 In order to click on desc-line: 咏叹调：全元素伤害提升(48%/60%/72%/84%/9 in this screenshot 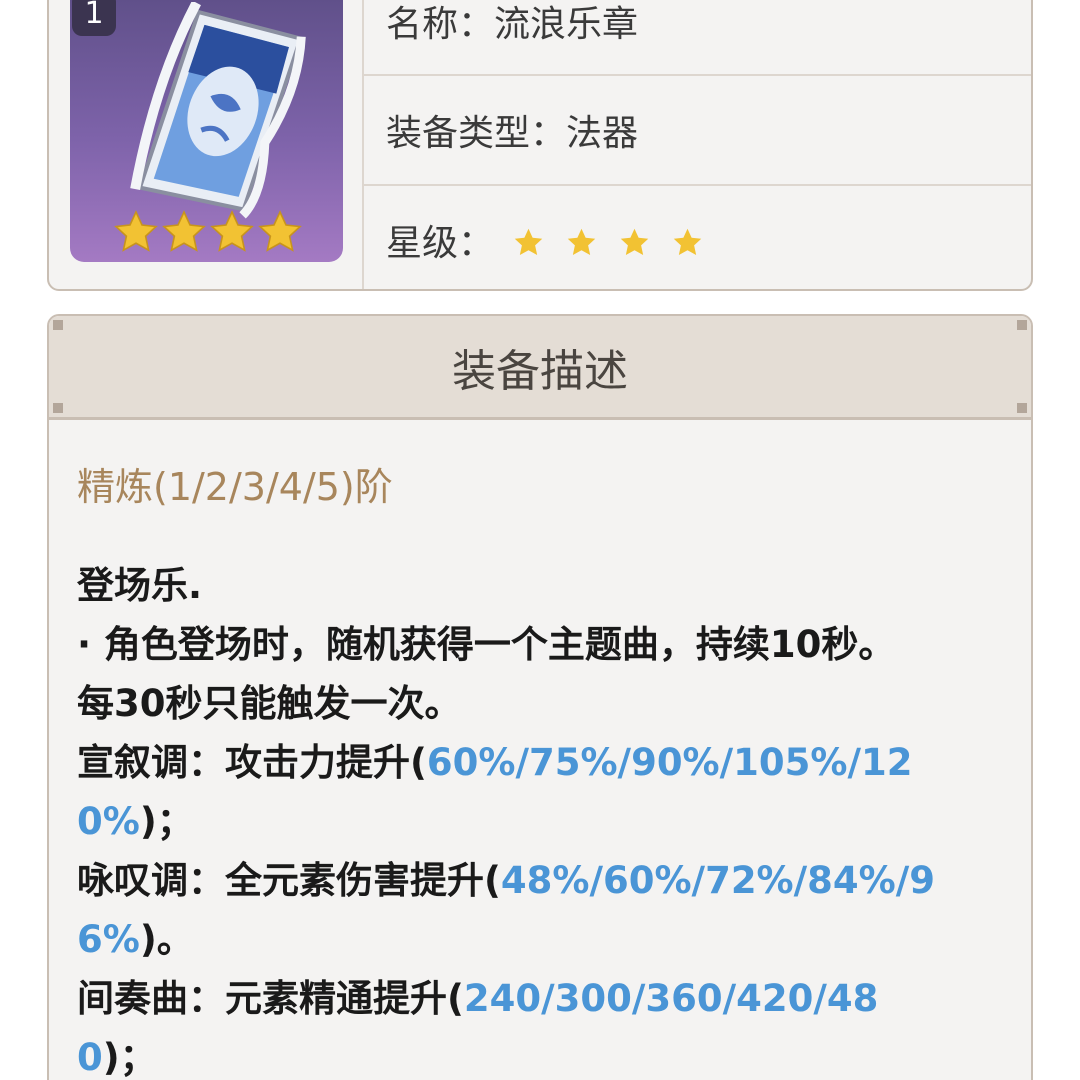, I will do `click(527, 880)`.